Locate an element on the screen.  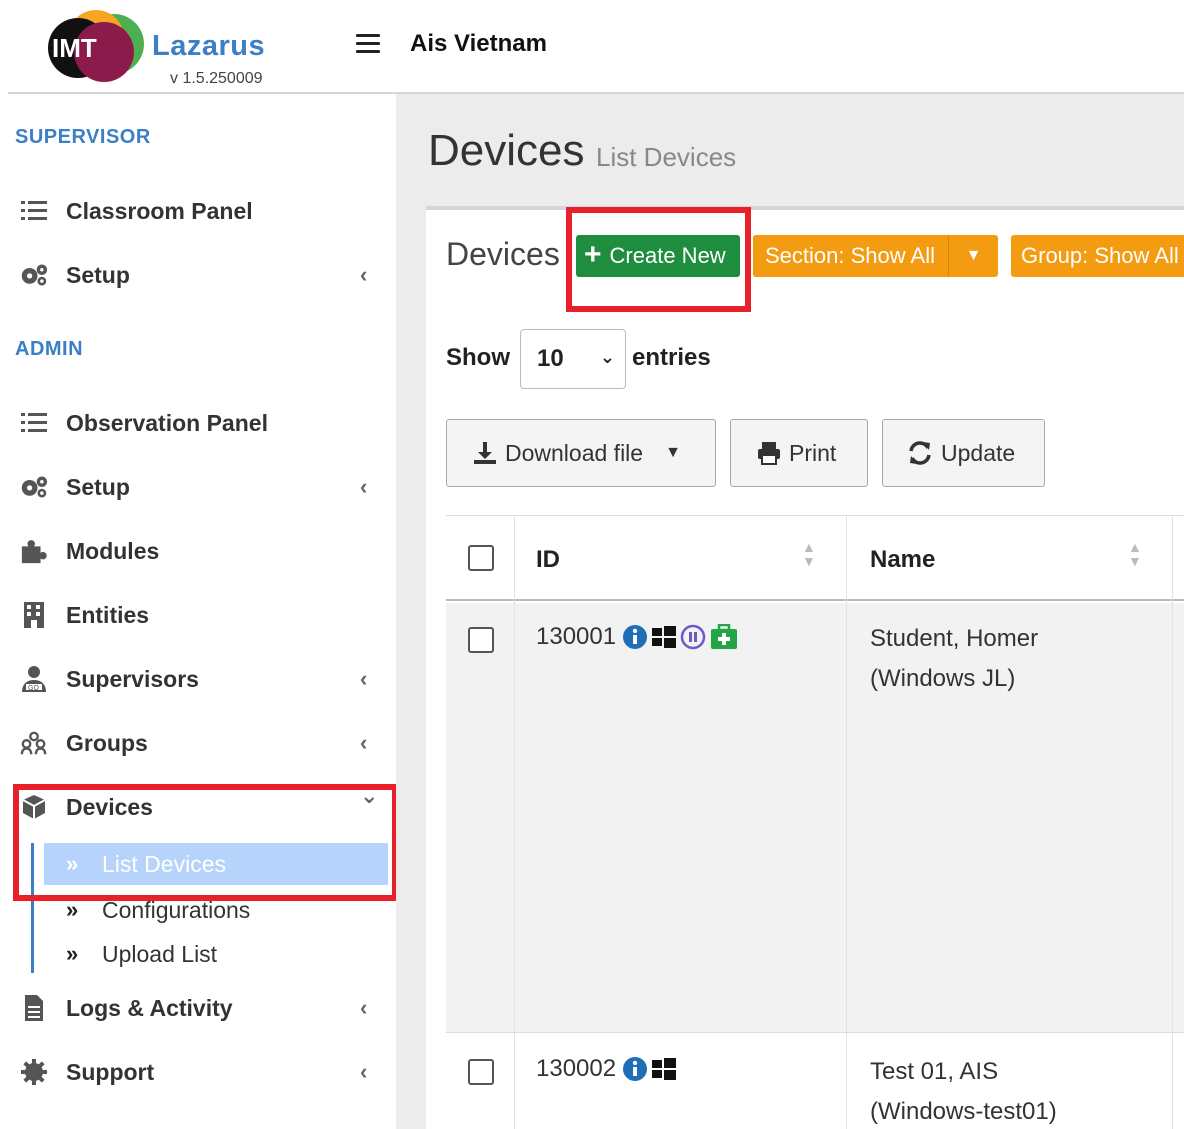
page-subtitle: List Devices is located at coordinates (666, 157).